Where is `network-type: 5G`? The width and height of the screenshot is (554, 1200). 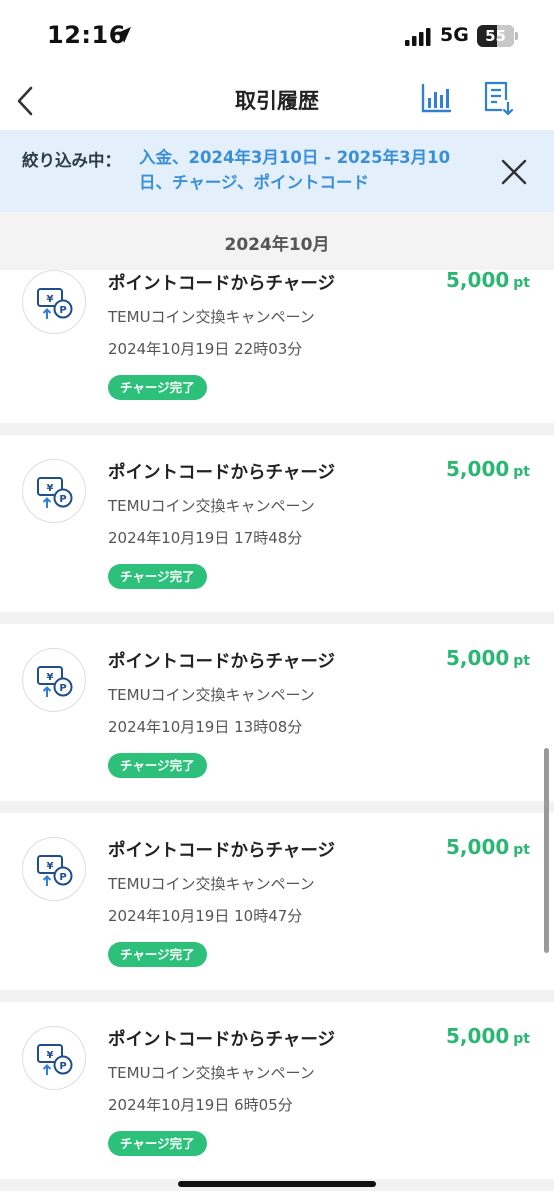 network-type: 5G is located at coordinates (454, 35).